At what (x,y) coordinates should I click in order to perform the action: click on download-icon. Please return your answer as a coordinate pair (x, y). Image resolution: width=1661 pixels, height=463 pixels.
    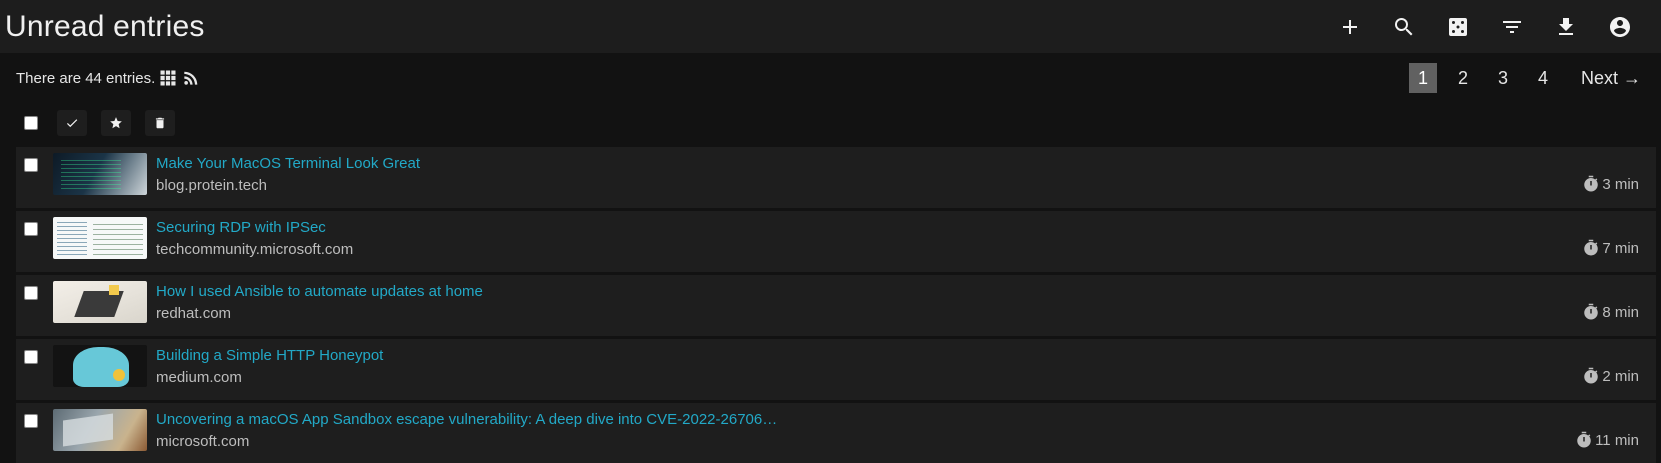
    Looking at the image, I should click on (1566, 26).